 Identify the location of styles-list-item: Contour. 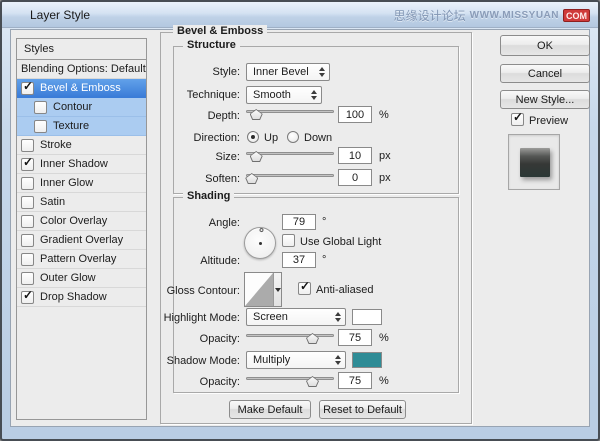
(81, 107).